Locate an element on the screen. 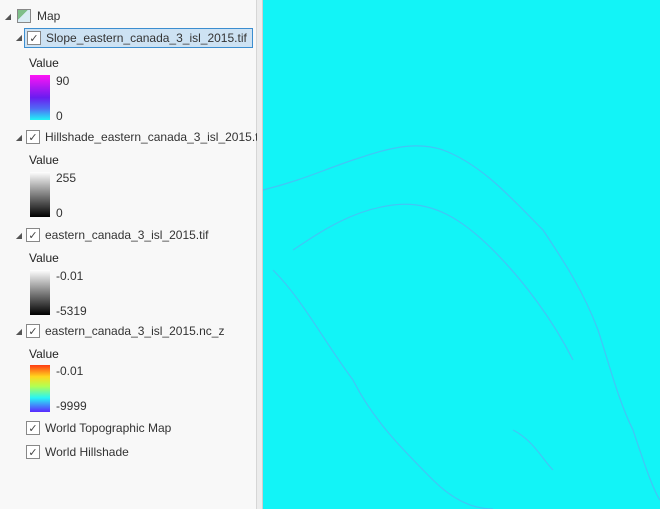 Image resolution: width=660 pixels, height=509 pixels. layer-name: World Hillshade is located at coordinates (87, 452).